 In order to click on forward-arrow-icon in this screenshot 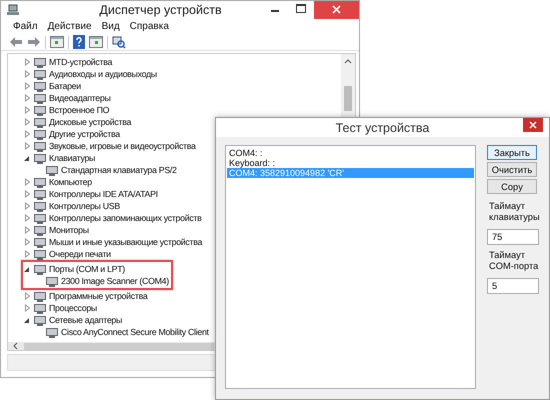, I will do `click(34, 42)`.